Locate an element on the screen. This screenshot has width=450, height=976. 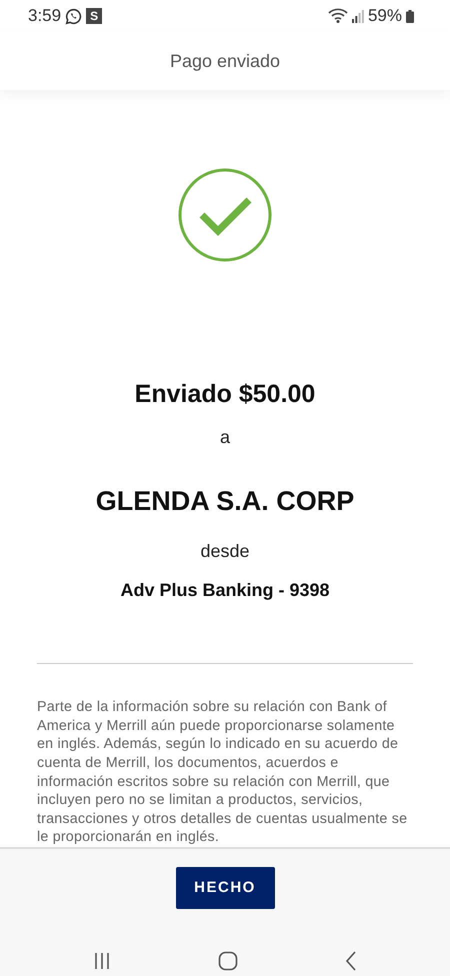
account-name: Adv Plus Banking - 9398 is located at coordinates (225, 591).